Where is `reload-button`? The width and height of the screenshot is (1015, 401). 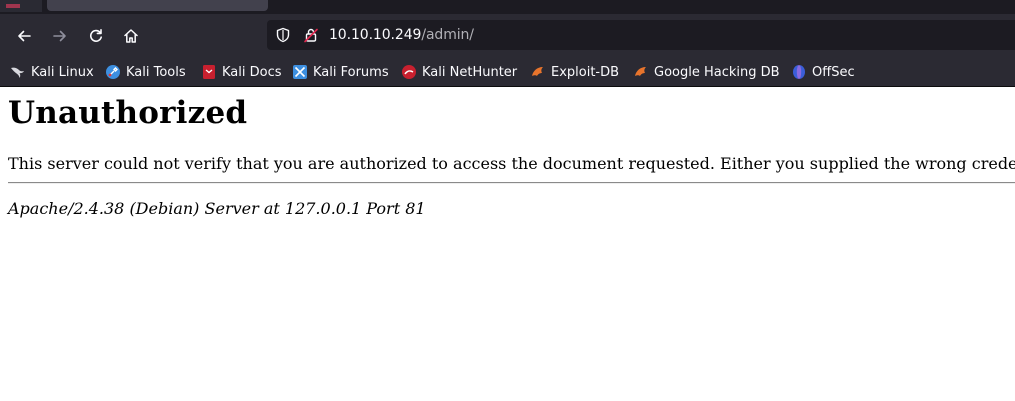 reload-button is located at coordinates (96, 36).